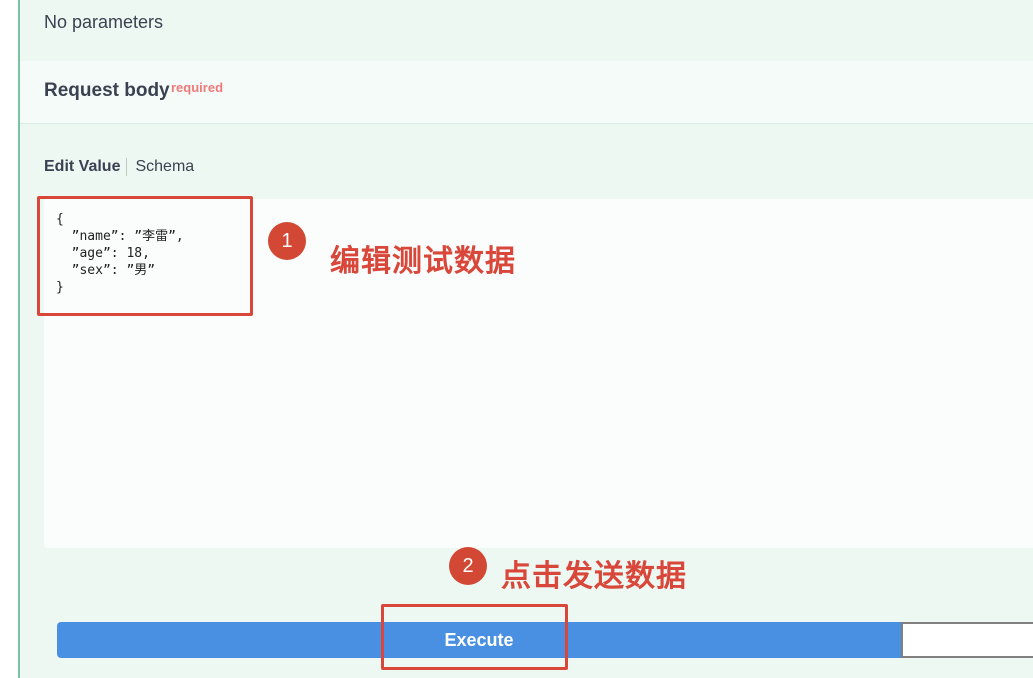 This screenshot has width=1033, height=678. Describe the element at coordinates (104, 22) in the screenshot. I see `no-parameters-text: No parameters` at that location.